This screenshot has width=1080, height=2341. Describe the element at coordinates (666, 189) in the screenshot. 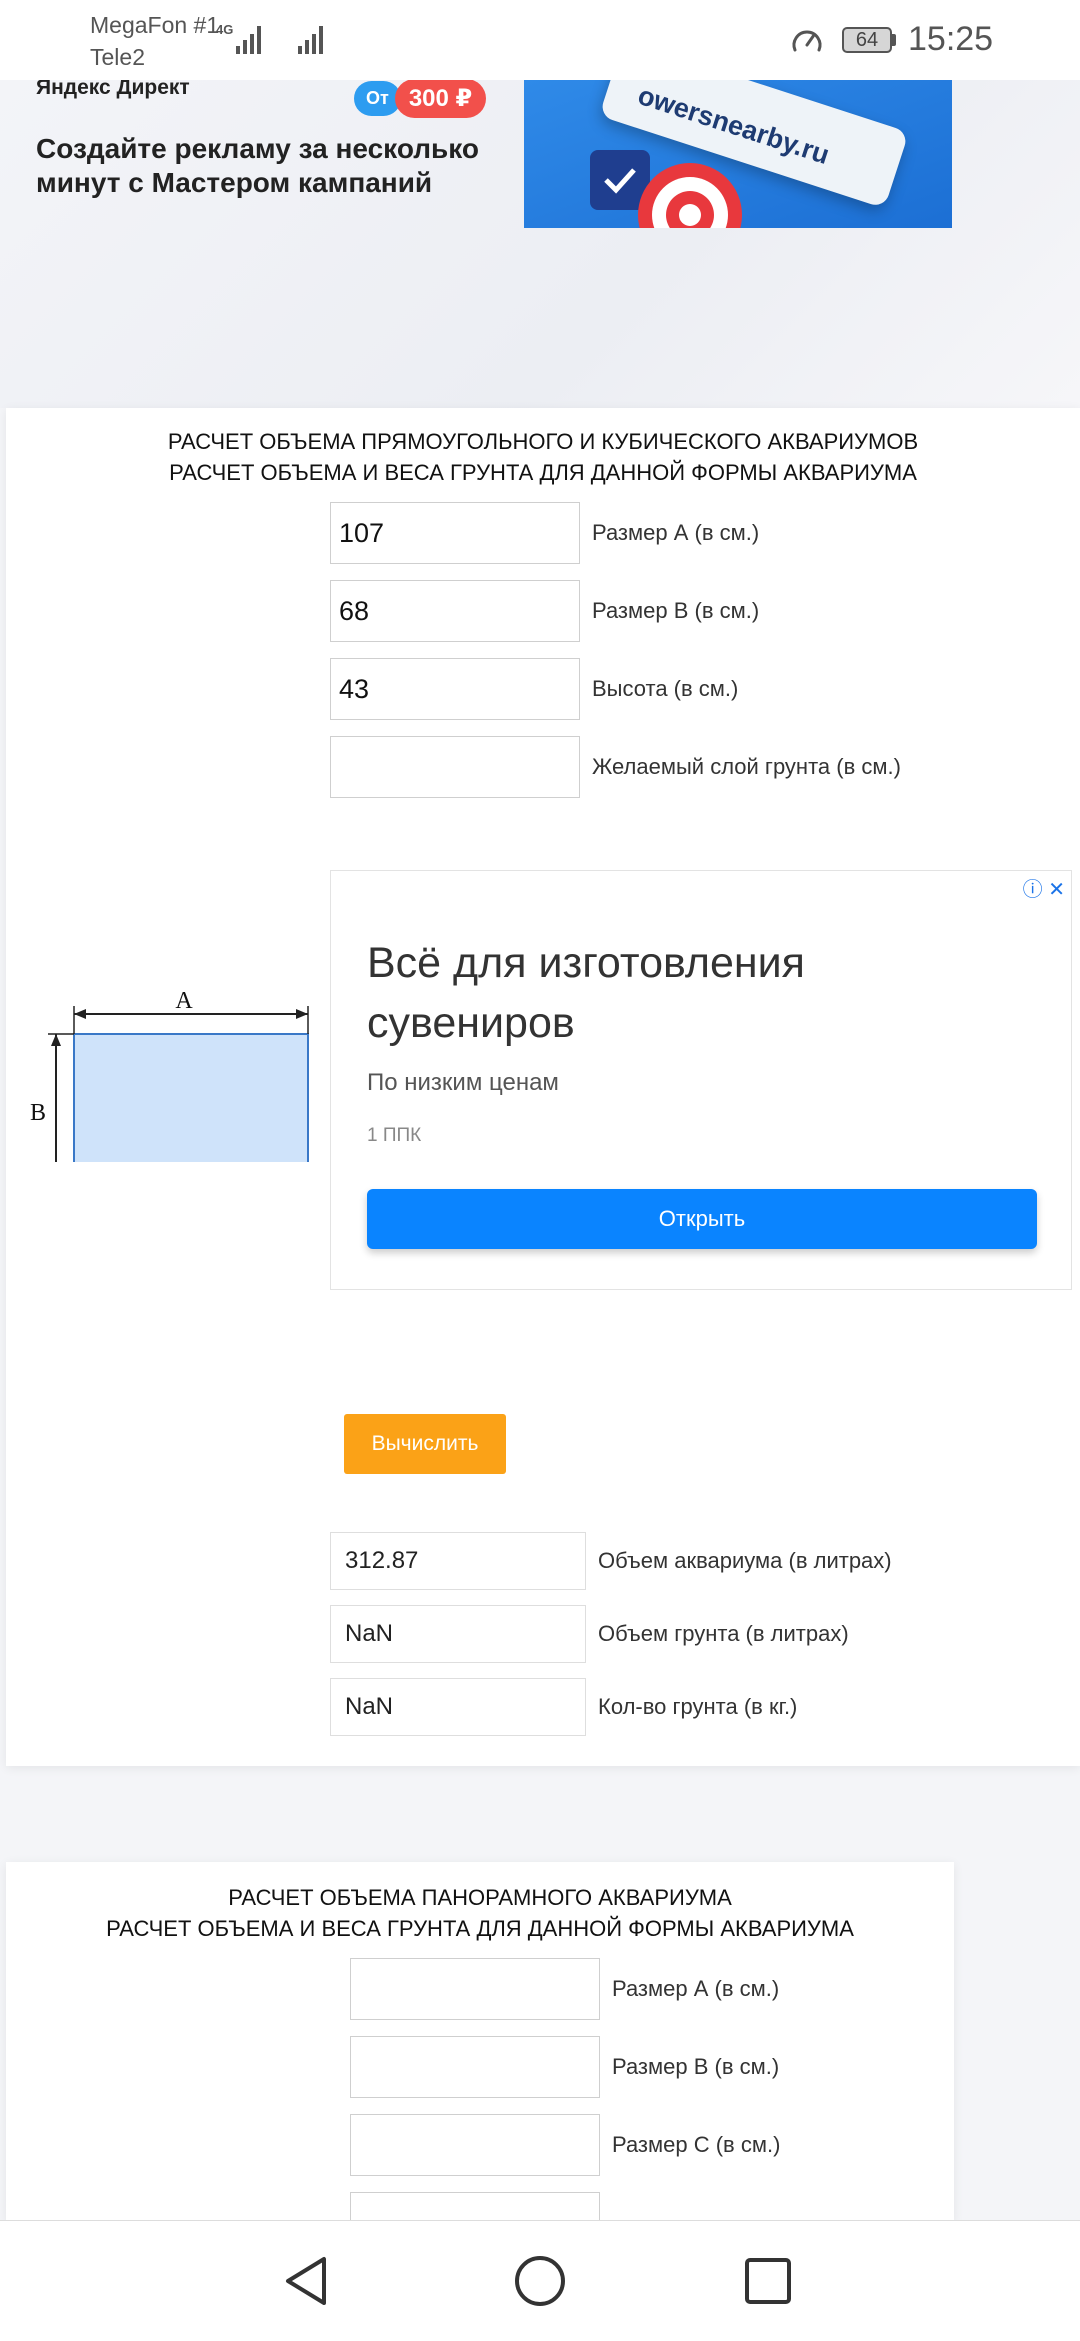

I see `target-icon` at that location.